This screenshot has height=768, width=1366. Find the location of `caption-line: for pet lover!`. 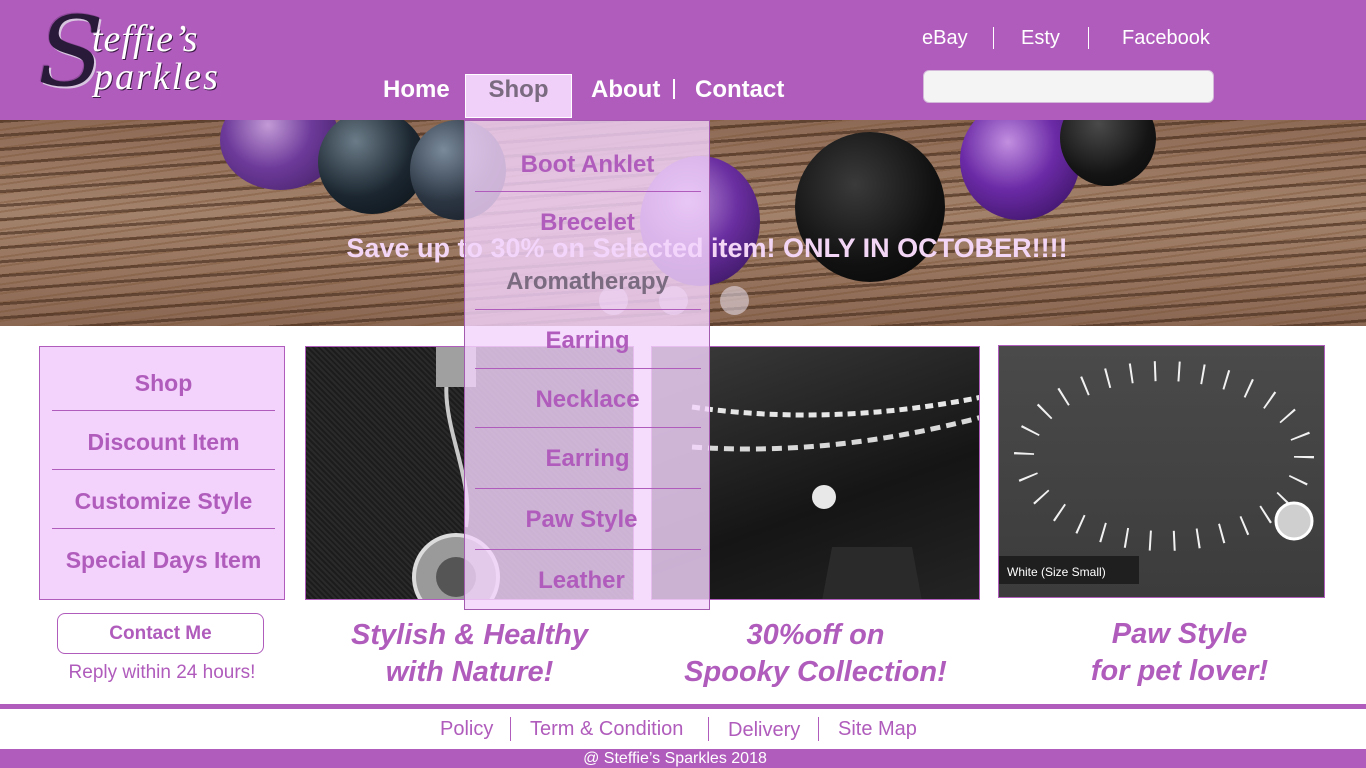

caption-line: for pet lover! is located at coordinates (1179, 671).